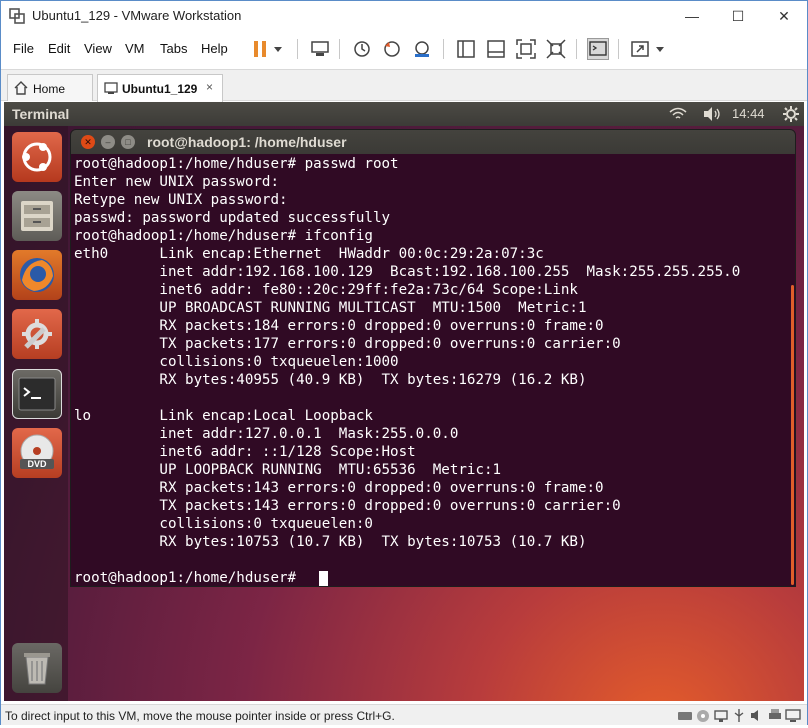  I want to click on ubuntu-top-panel: Terminal 14:44, so click(404, 114).